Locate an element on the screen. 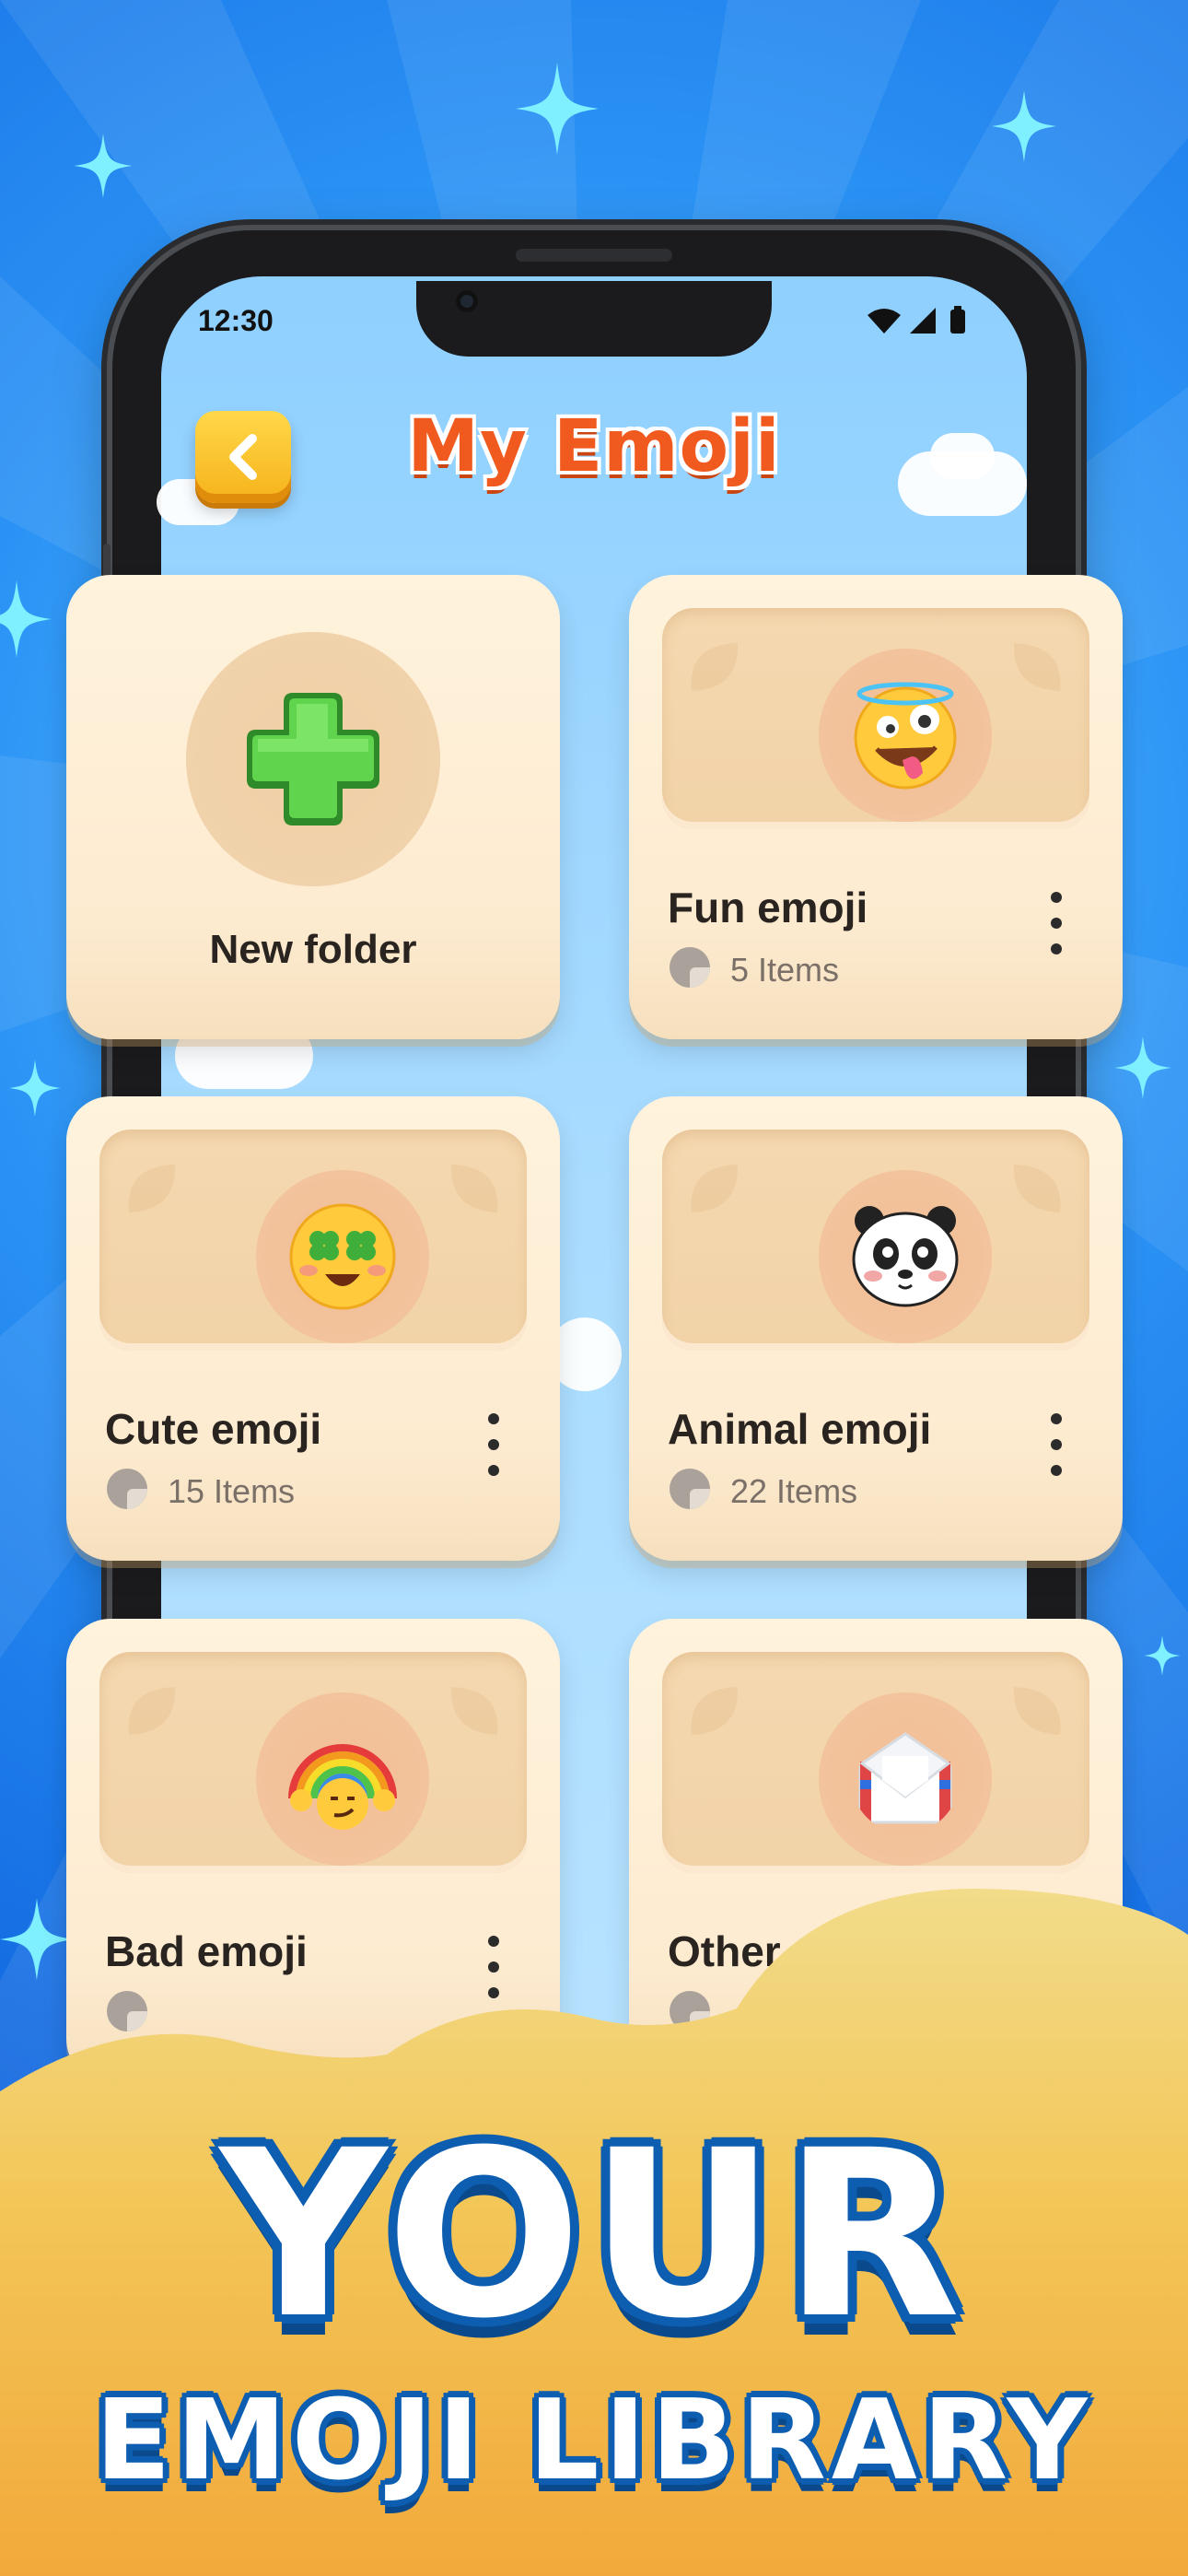 This screenshot has height=2576, width=1188. folder-name: Animal emoji is located at coordinates (800, 1429).